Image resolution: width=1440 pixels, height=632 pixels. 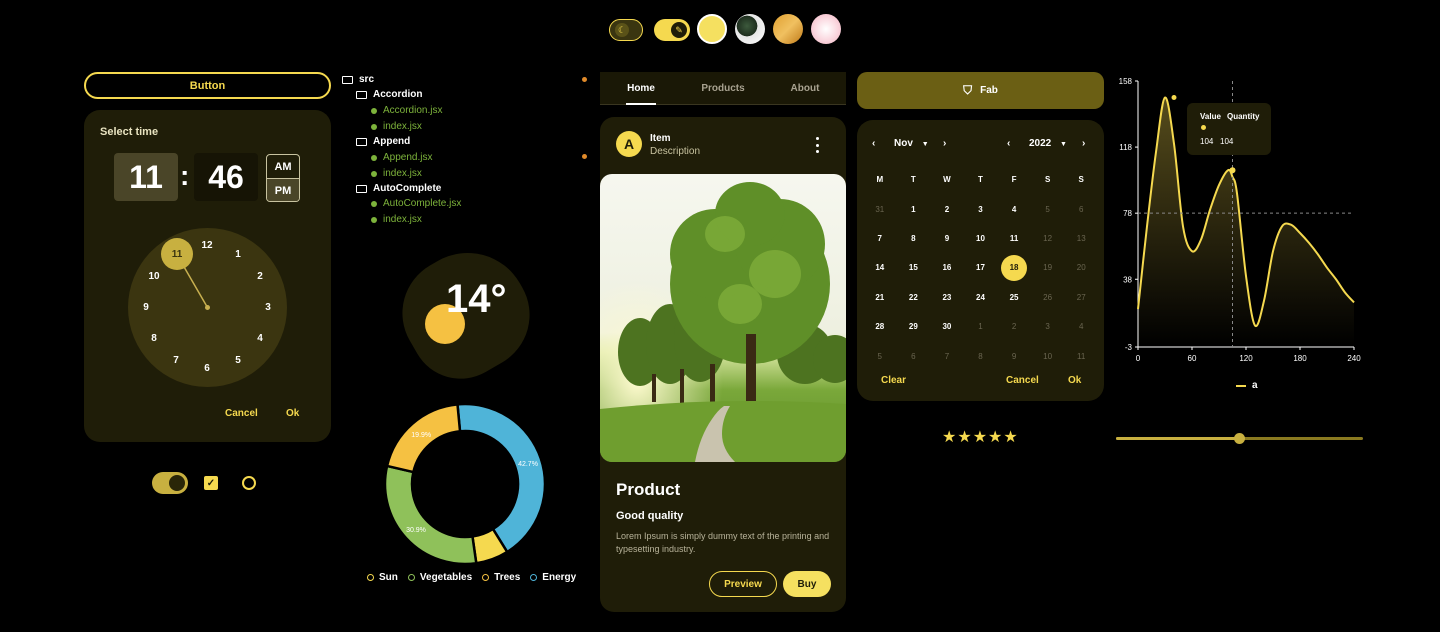 What do you see at coordinates (226, 177) in the screenshot?
I see `minute-field: 46` at bounding box center [226, 177].